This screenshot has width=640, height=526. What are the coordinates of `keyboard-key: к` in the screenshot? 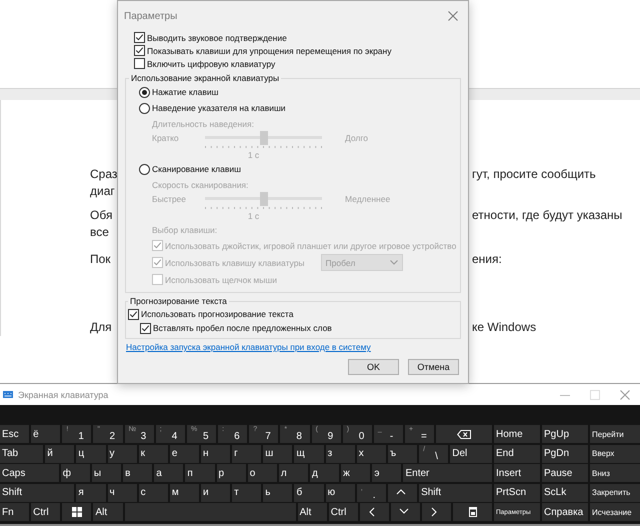 It's located at (153, 453).